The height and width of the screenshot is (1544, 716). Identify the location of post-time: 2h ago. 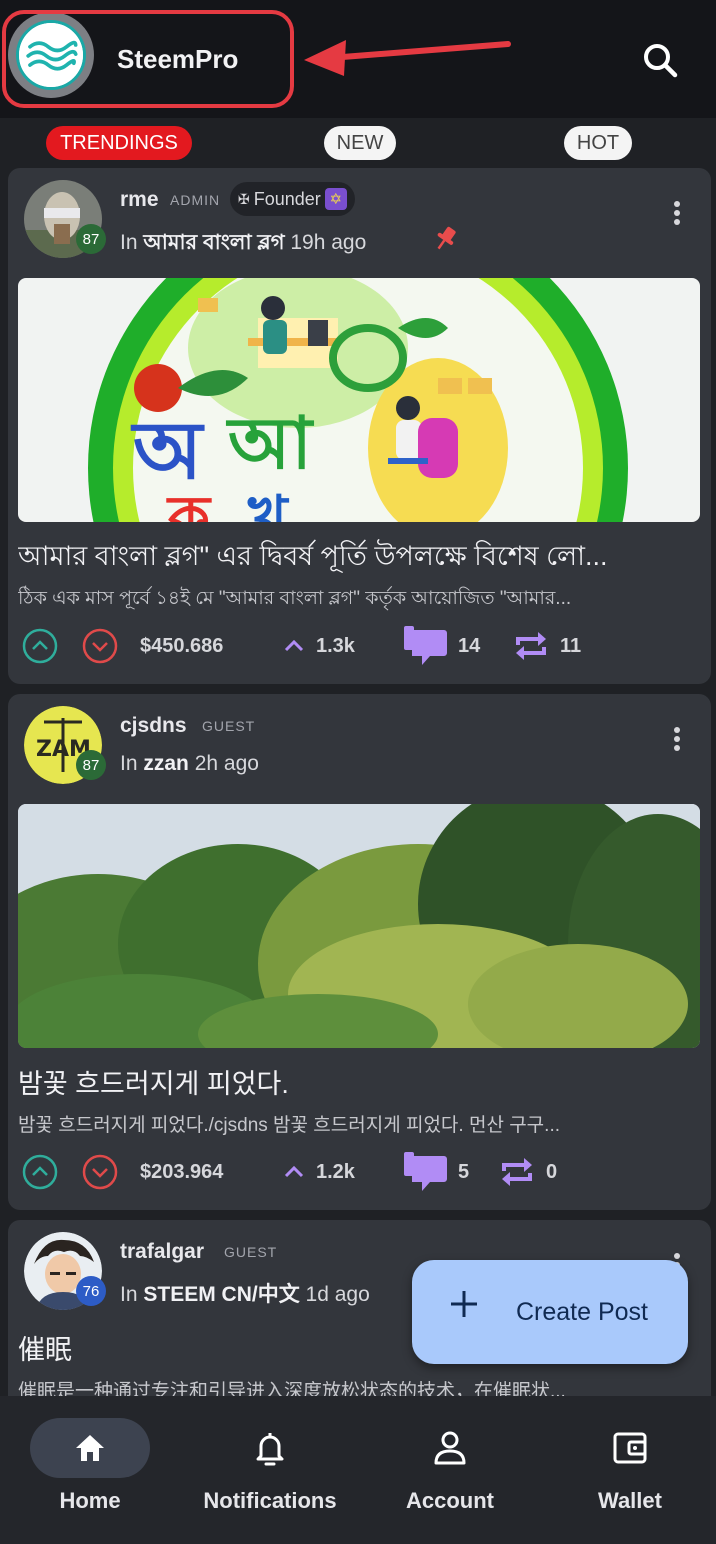
(226, 763).